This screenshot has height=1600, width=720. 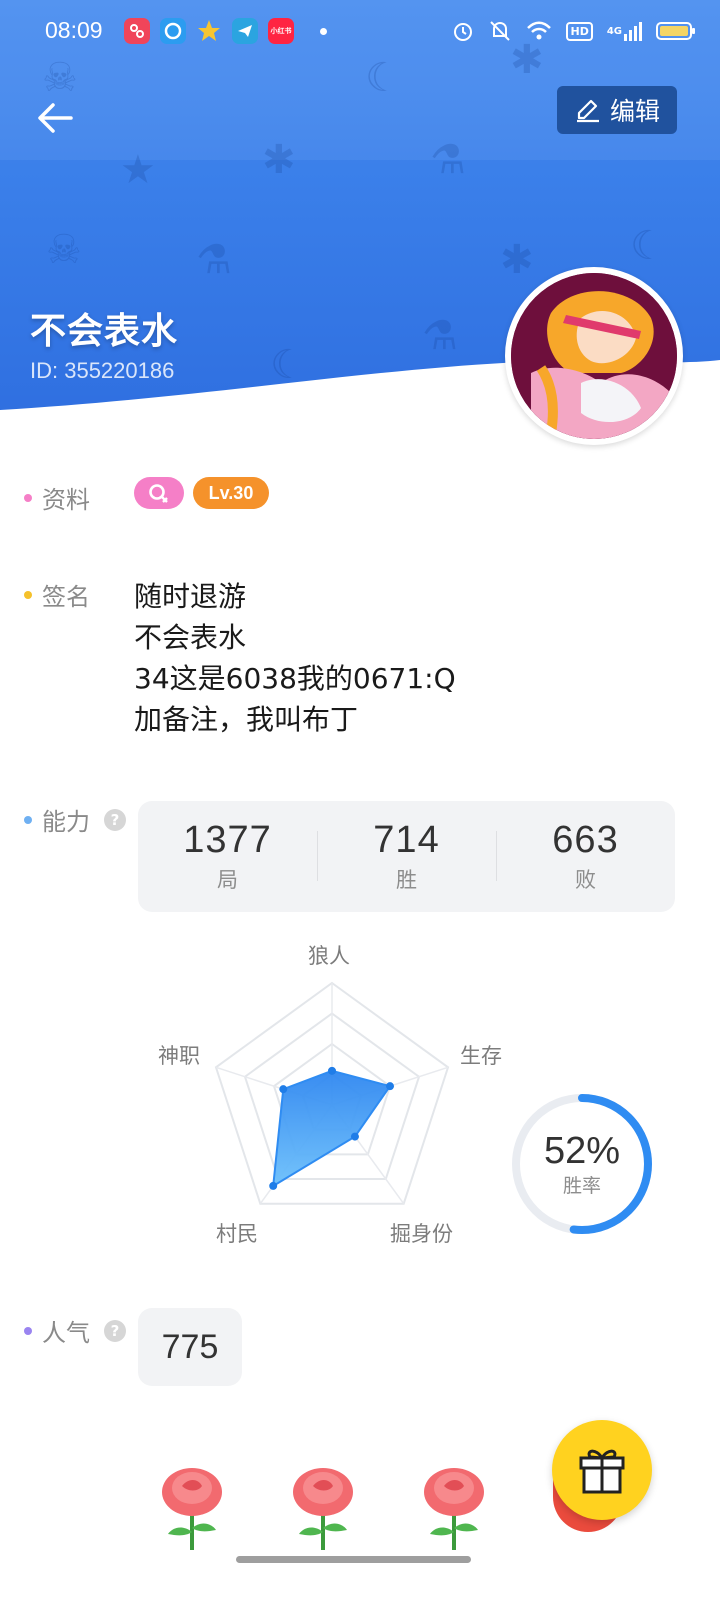 What do you see at coordinates (209, 31) in the screenshot?
I see `app-star-icon` at bounding box center [209, 31].